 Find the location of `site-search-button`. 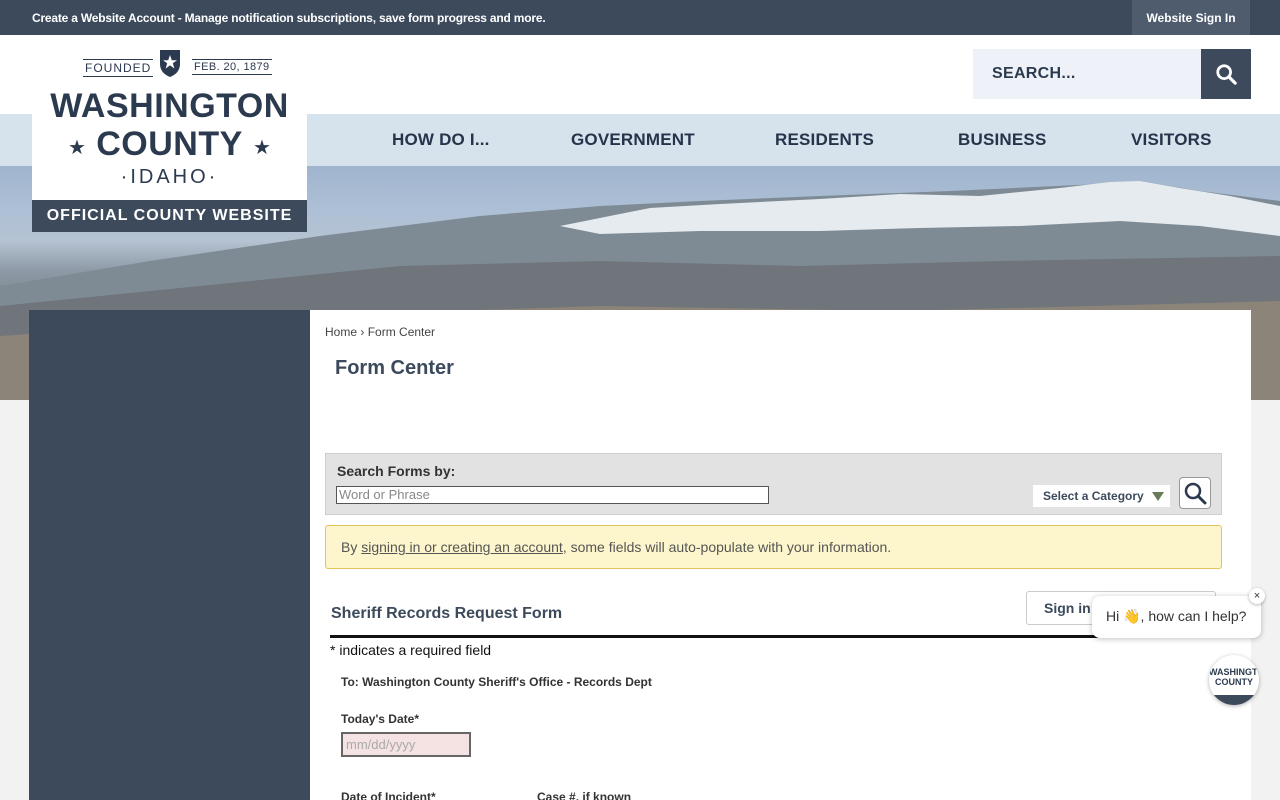

site-search-button is located at coordinates (1226, 74).